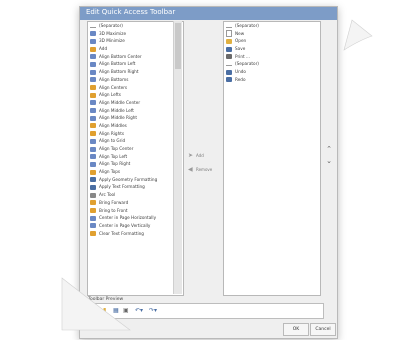  Describe the element at coordinates (135, 203) in the screenshot. I see `list-item: Bring Forward` at that location.